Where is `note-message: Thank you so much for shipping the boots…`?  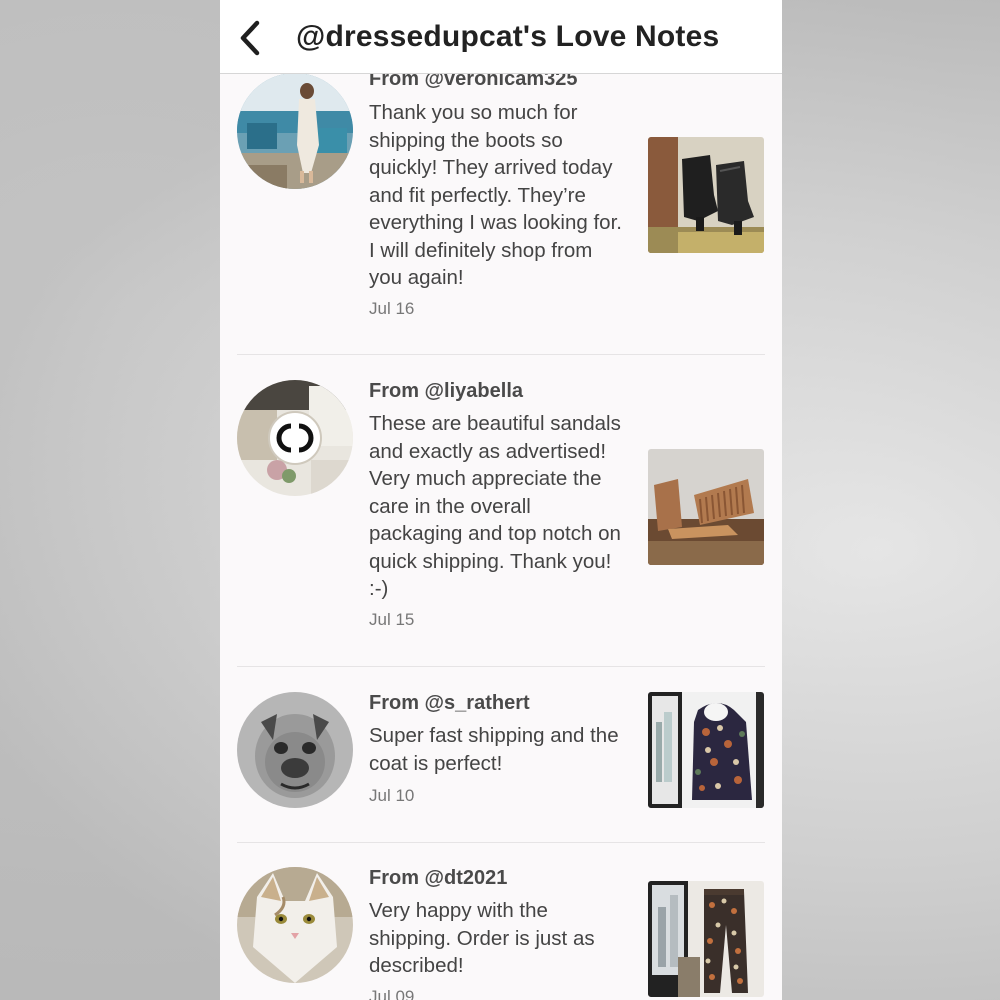
note-message: Thank you so much for shipping the boots… is located at coordinates (495, 195).